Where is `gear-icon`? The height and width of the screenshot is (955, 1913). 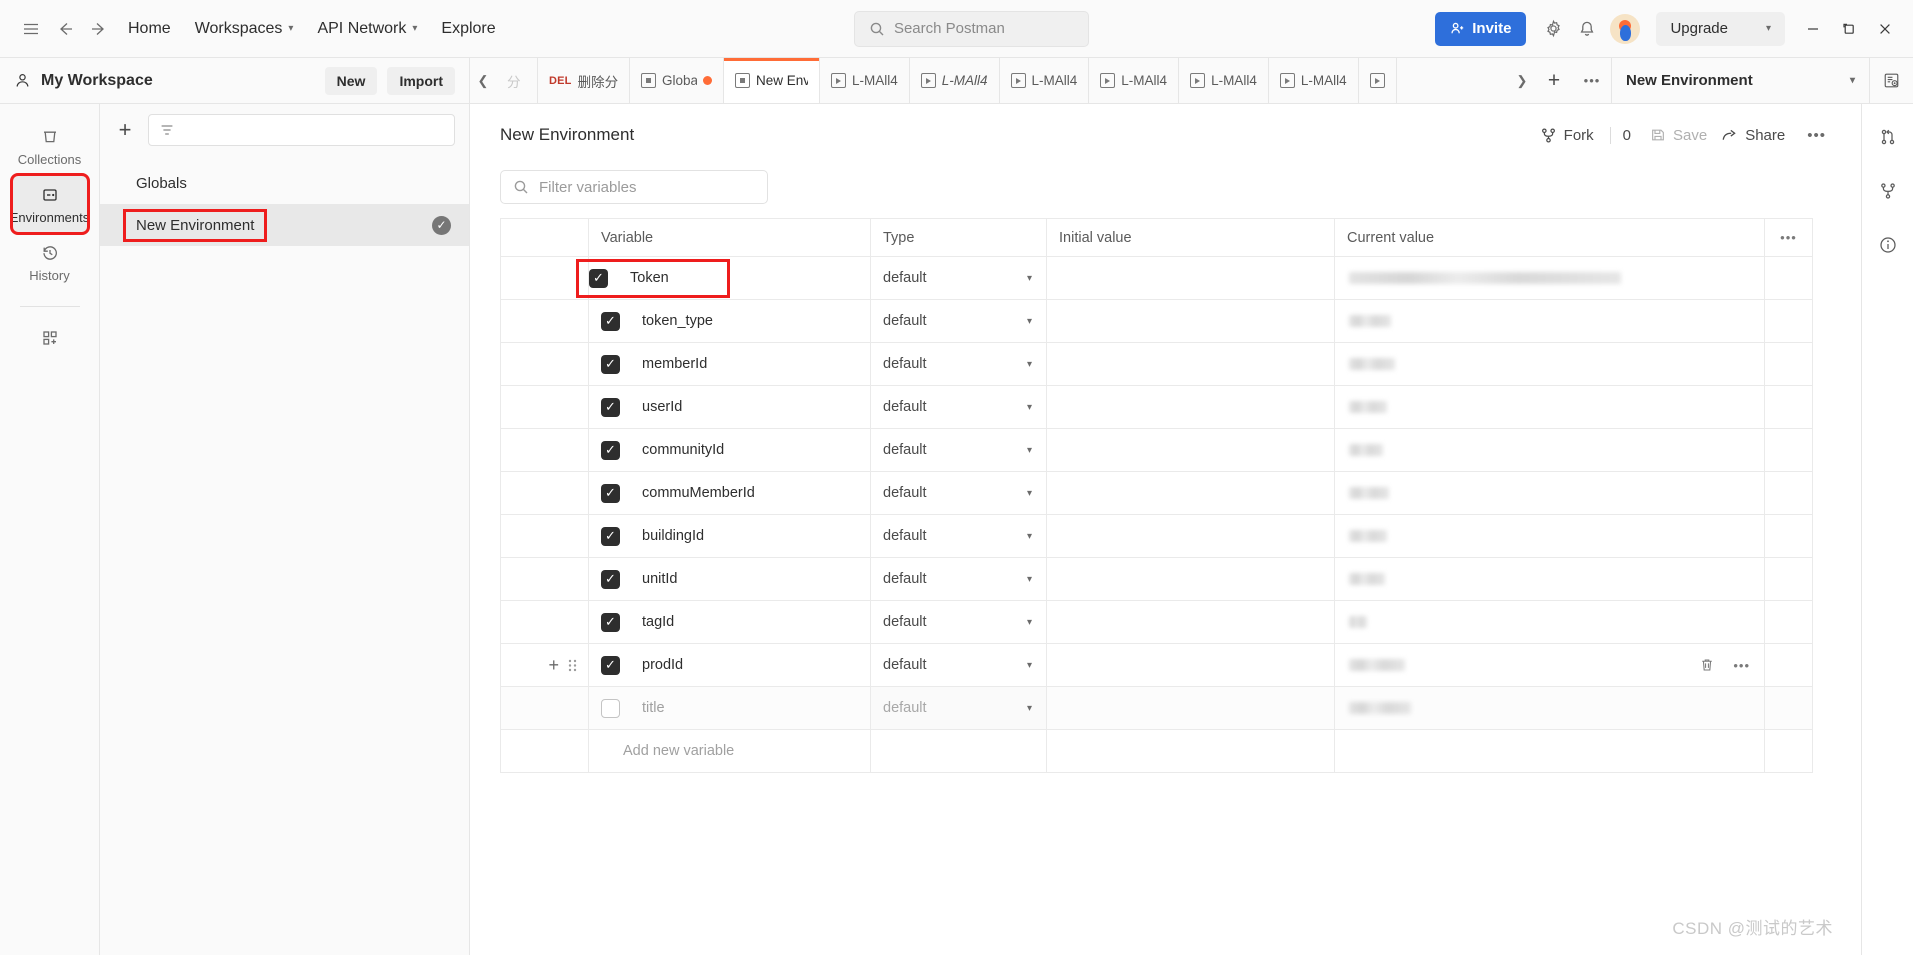
gear-icon is located at coordinates (1553, 29).